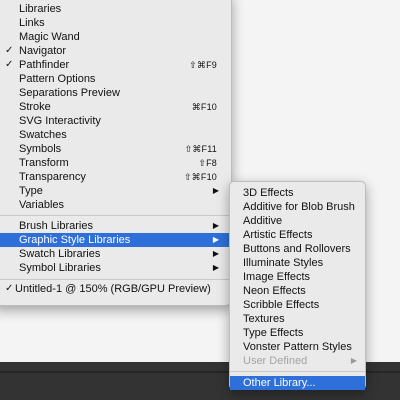 This screenshot has width=400, height=400. Describe the element at coordinates (115, 51) in the screenshot. I see `menu-item-navigator: ✓ Navigator` at that location.